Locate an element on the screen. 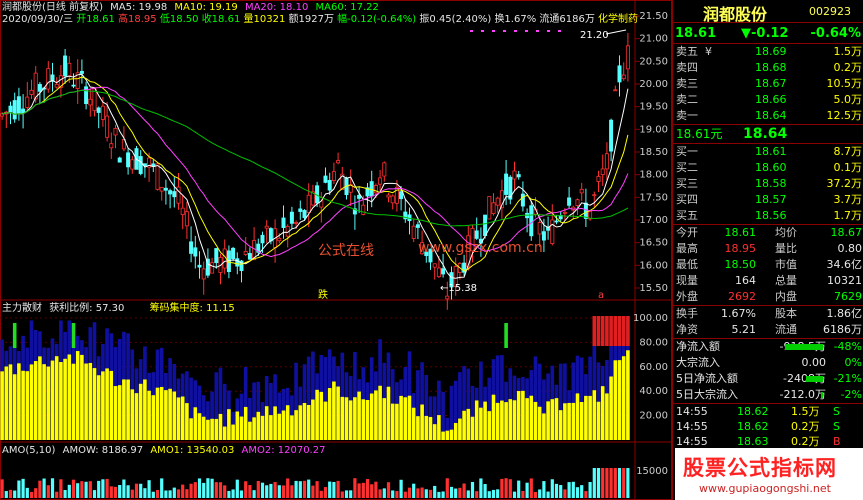 This screenshot has height=500, width=863. buys-row: 买四 18.57 3.7万 is located at coordinates (768, 200).